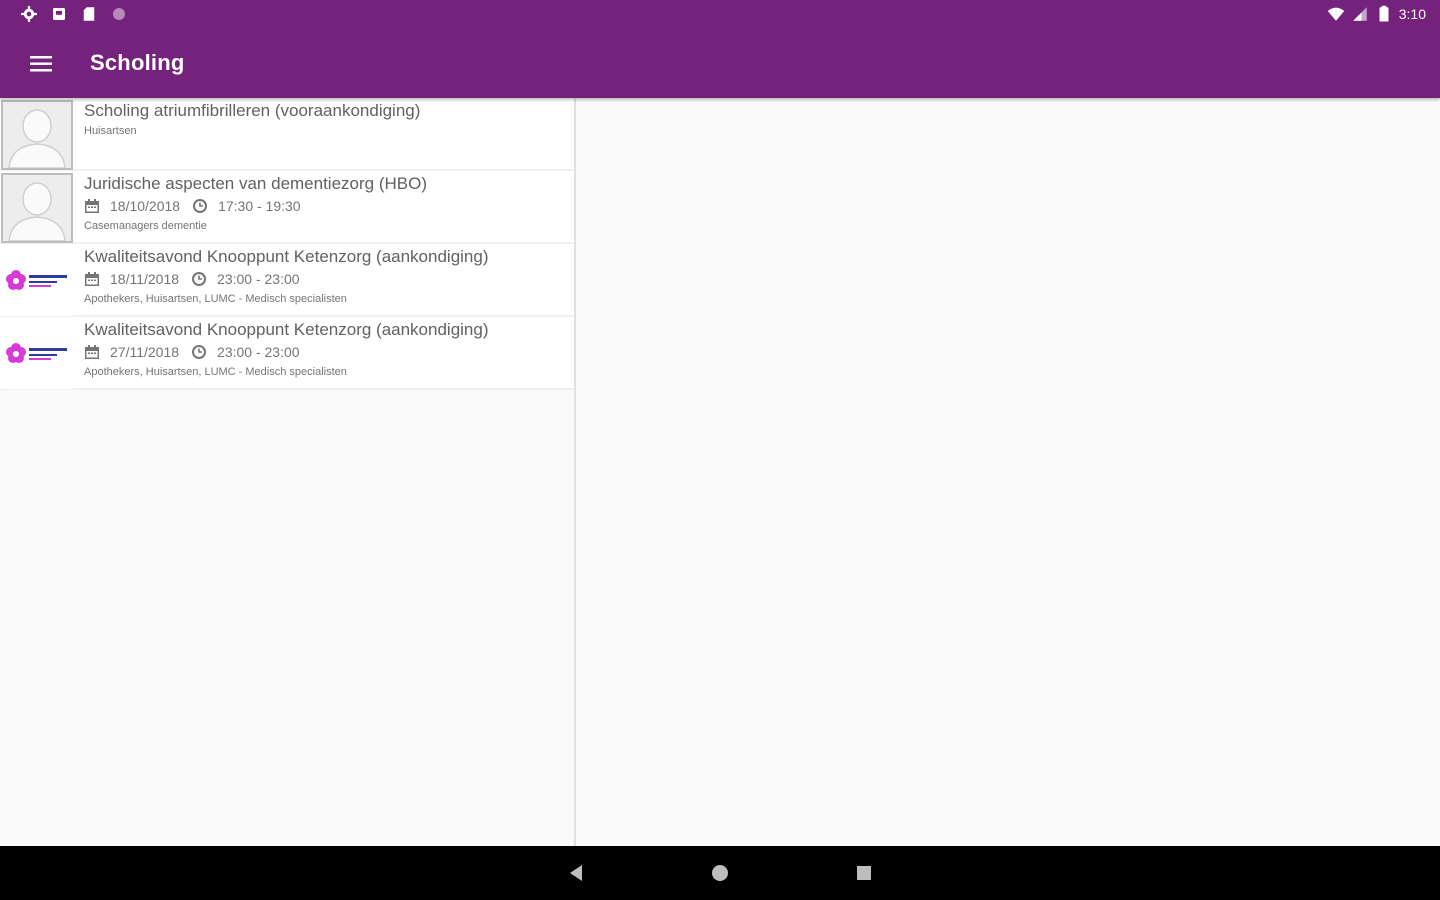 This screenshot has height=900, width=1440. I want to click on status-bar: 3:10, so click(720, 15).